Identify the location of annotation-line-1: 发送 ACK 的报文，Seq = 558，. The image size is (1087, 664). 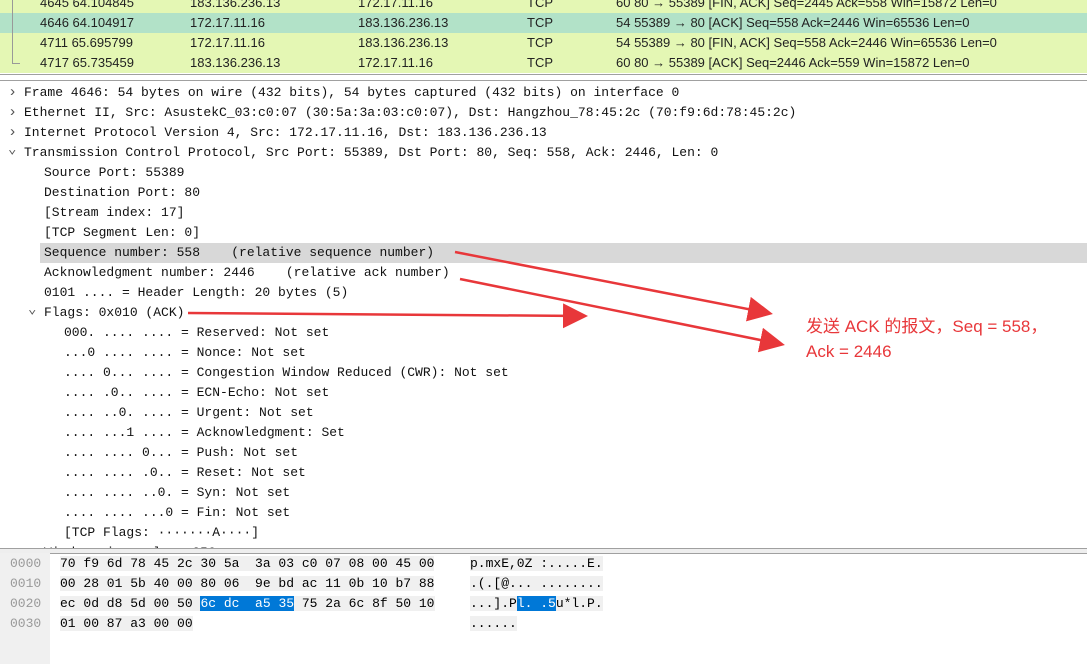
(927, 326).